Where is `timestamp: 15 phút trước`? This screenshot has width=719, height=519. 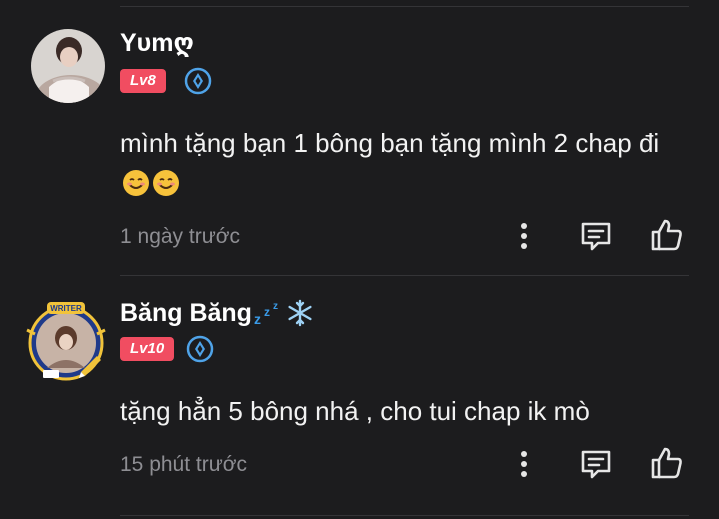 timestamp: 15 phút trước is located at coordinates (184, 464).